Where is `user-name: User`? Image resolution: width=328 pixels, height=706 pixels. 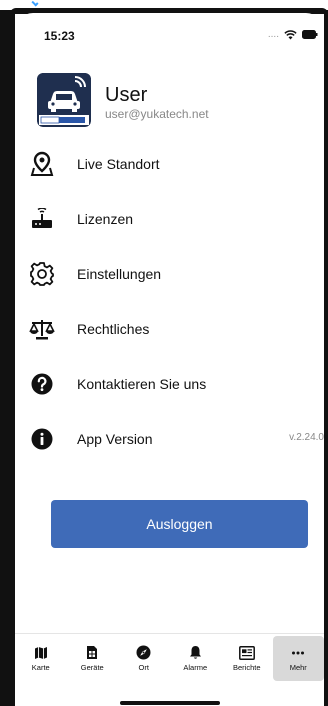 user-name: User is located at coordinates (126, 95).